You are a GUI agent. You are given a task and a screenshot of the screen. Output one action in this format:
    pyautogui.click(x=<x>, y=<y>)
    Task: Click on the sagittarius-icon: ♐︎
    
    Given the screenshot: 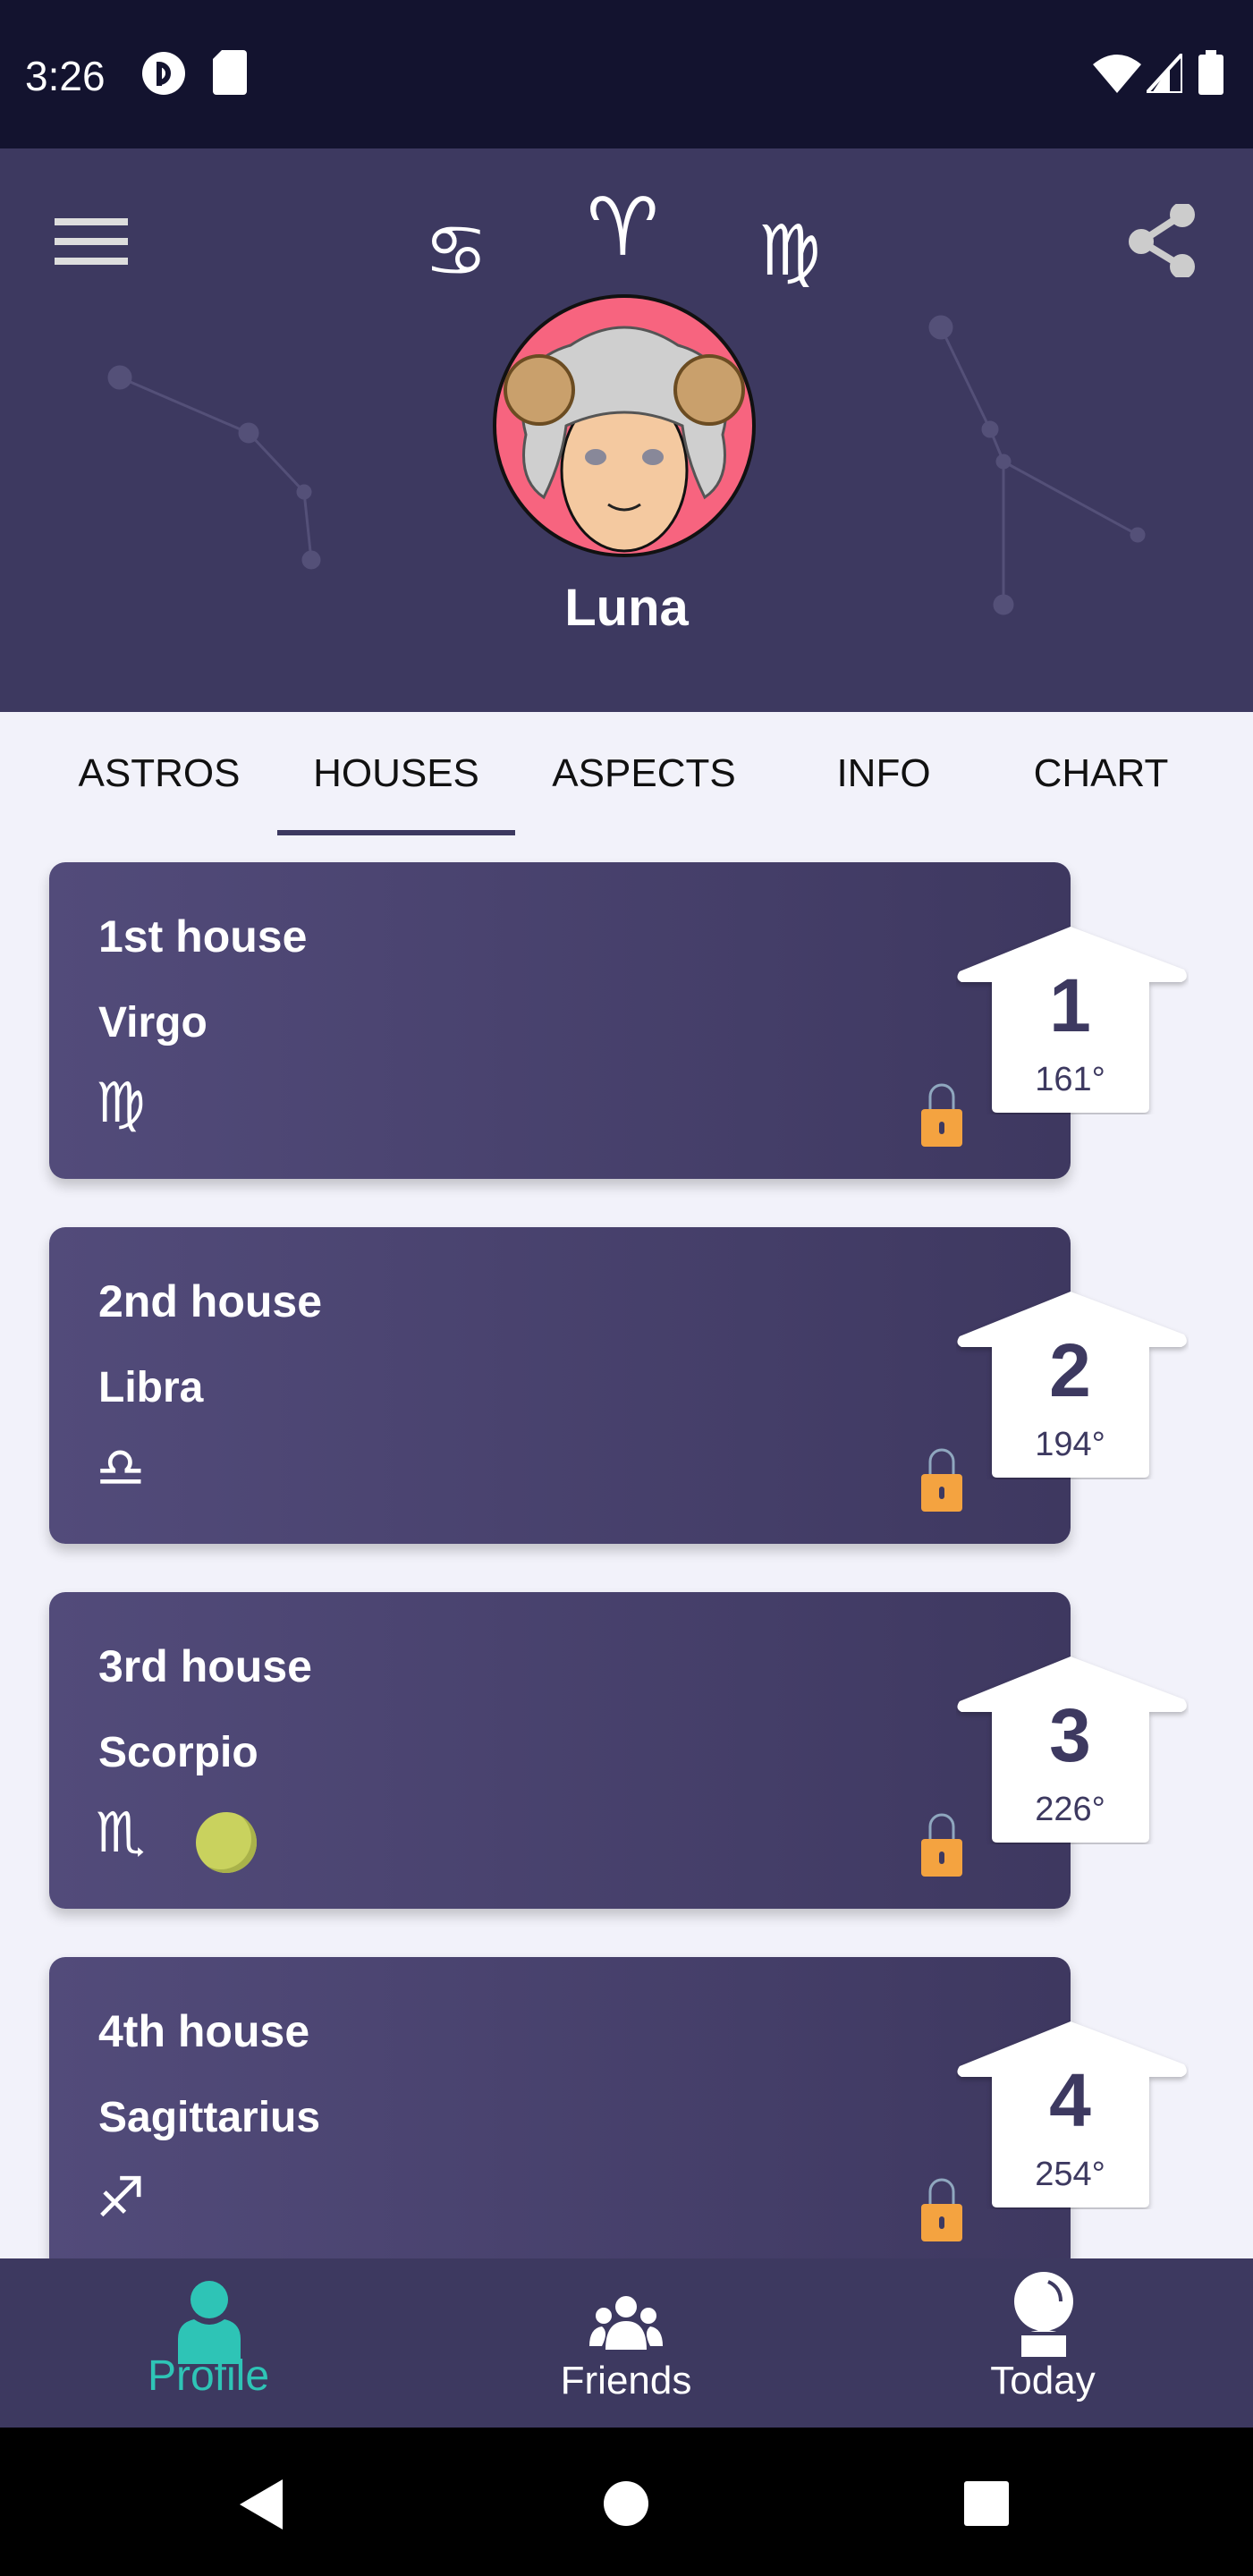 What is the action you would take?
    pyautogui.click(x=121, y=2197)
    